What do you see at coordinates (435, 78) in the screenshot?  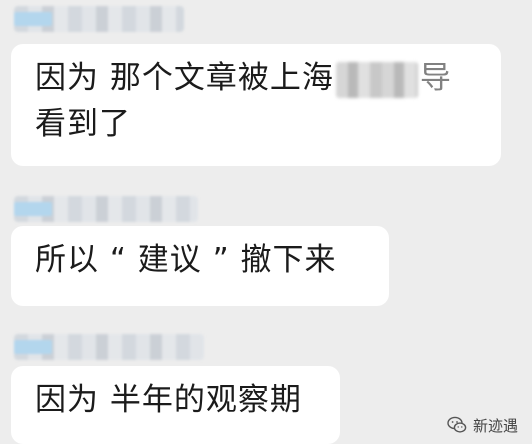 I see `message-text-tail: 导` at bounding box center [435, 78].